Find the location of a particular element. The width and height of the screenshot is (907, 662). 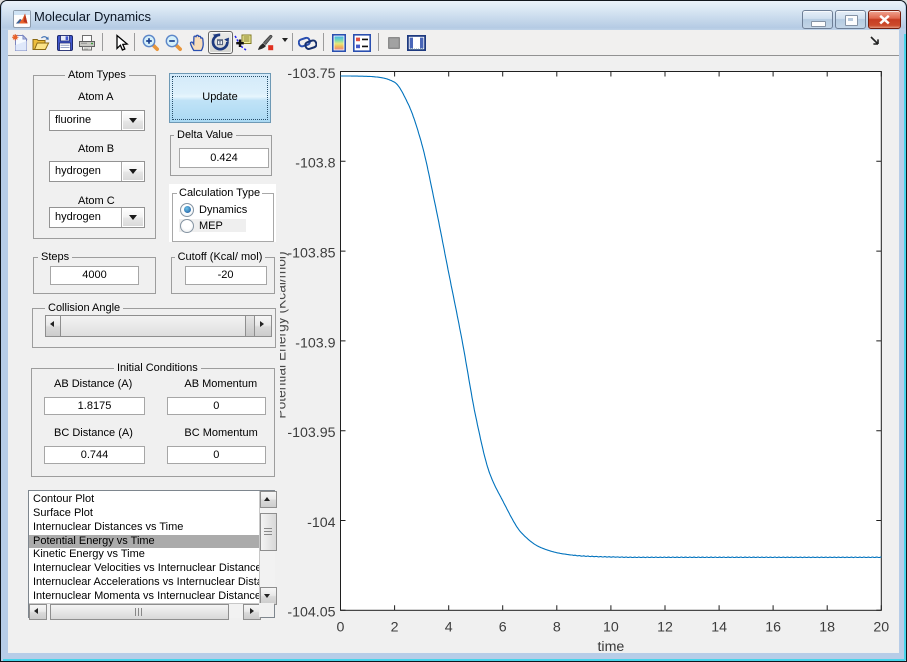

svg-text: 0 is located at coordinates (341, 628).